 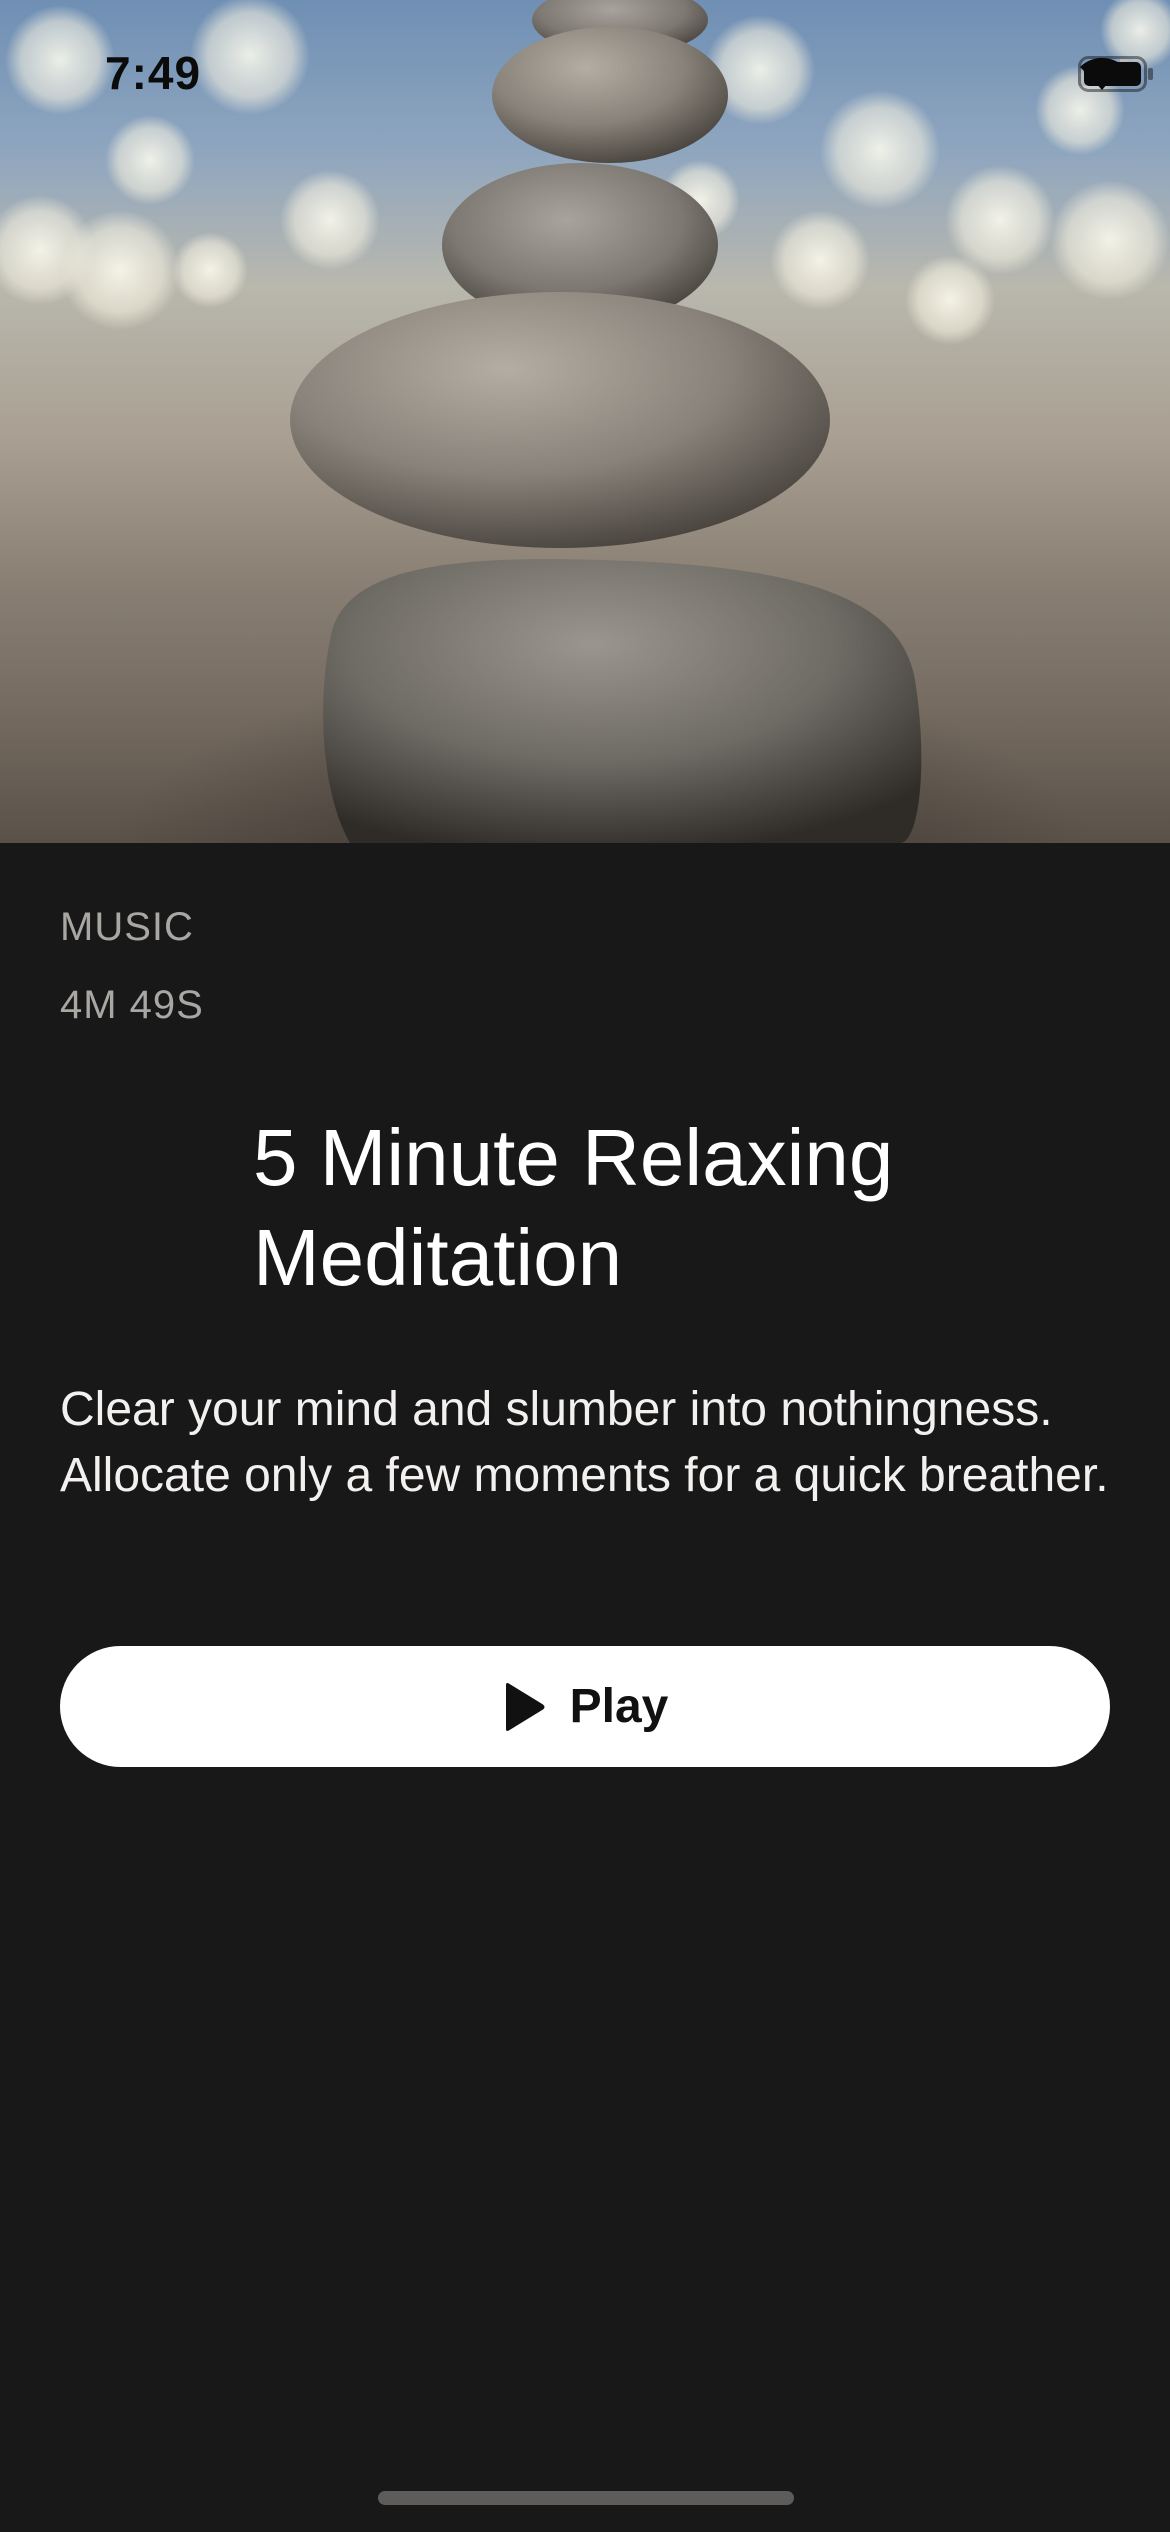 I want to click on play-button-label: Play, so click(x=619, y=1706).